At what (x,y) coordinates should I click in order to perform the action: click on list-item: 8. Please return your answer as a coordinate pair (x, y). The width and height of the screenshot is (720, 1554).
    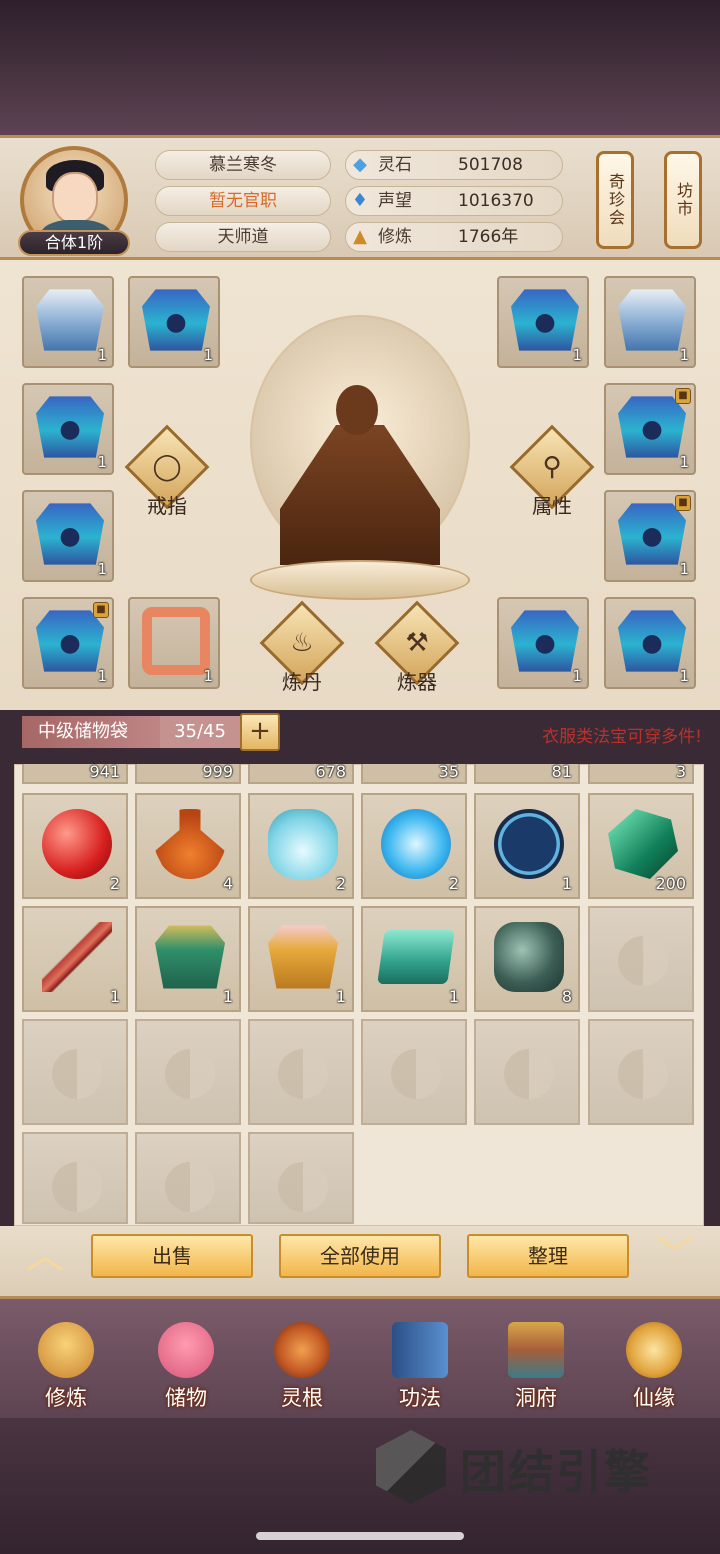
    Looking at the image, I should click on (527, 959).